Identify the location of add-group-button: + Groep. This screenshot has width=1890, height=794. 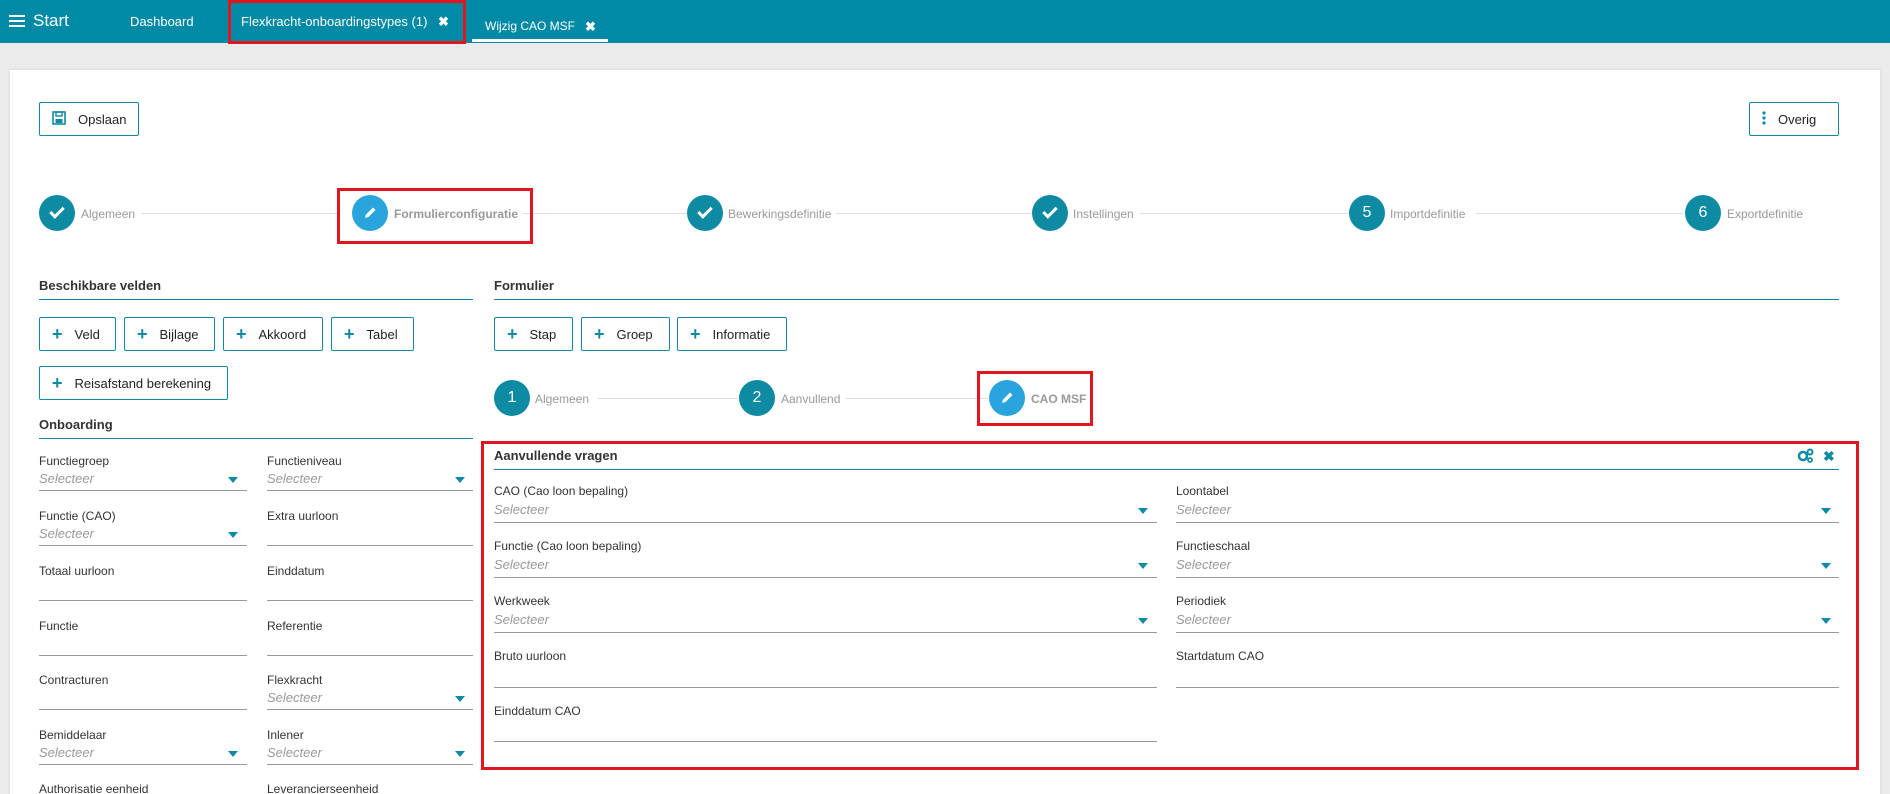
(625, 334).